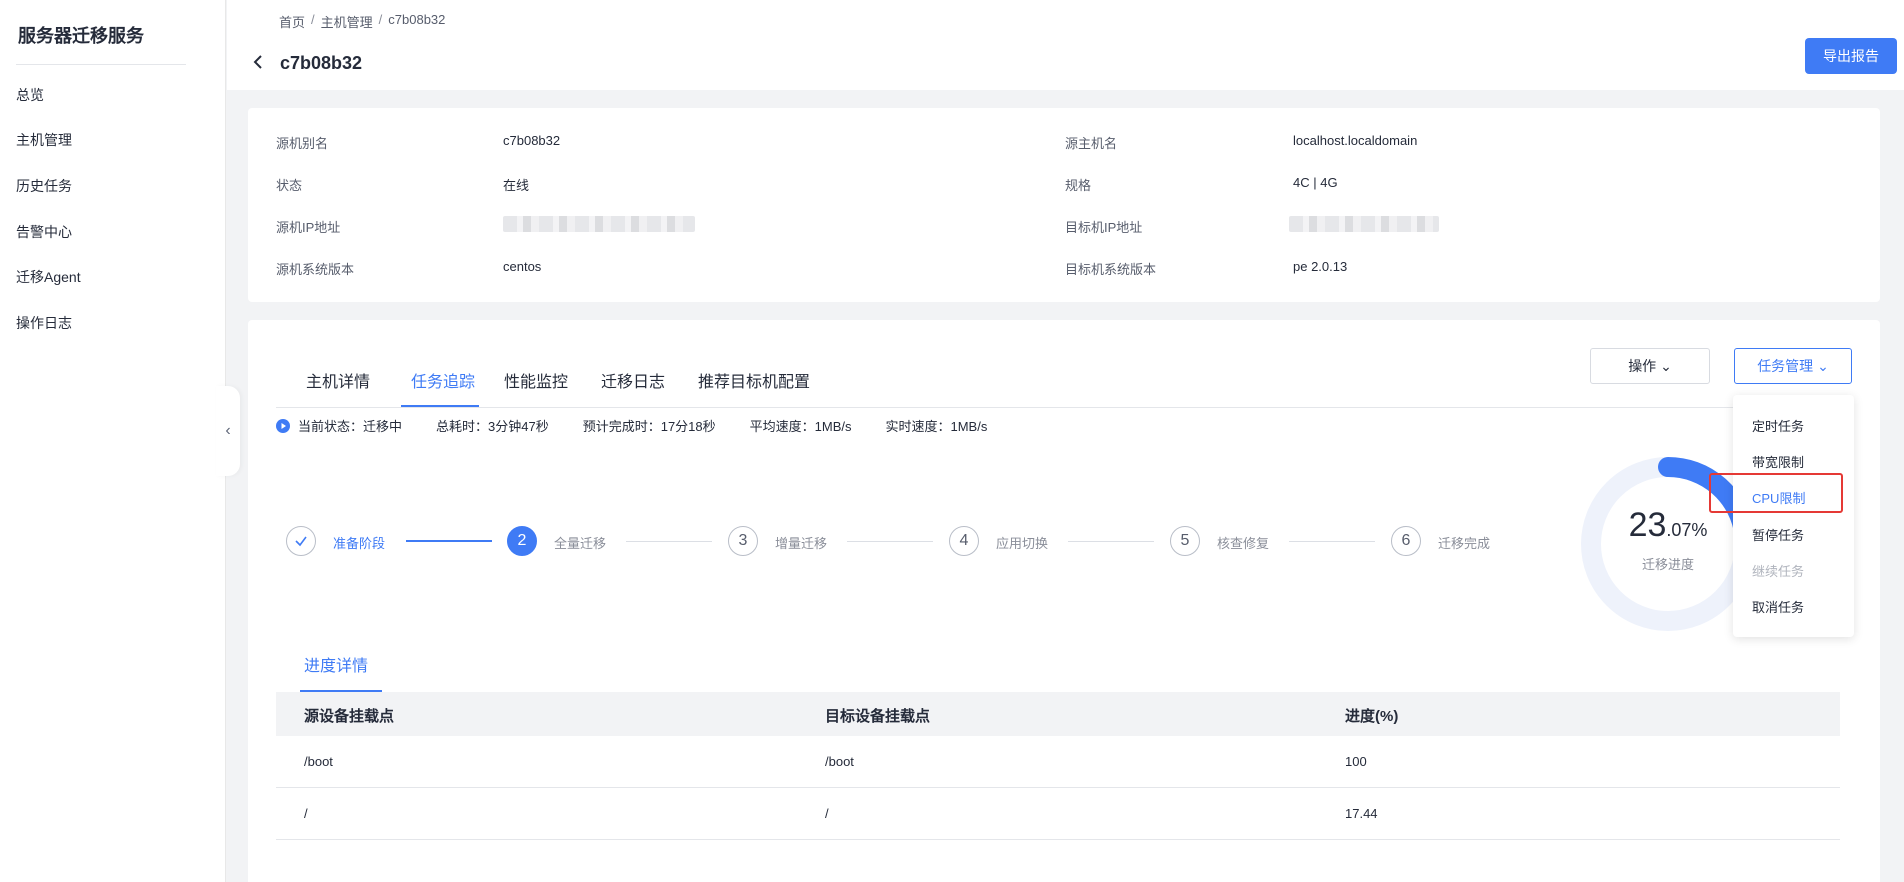 This screenshot has height=882, width=1904. What do you see at coordinates (599, 224) in the screenshot?
I see `source-ip-redacted` at bounding box center [599, 224].